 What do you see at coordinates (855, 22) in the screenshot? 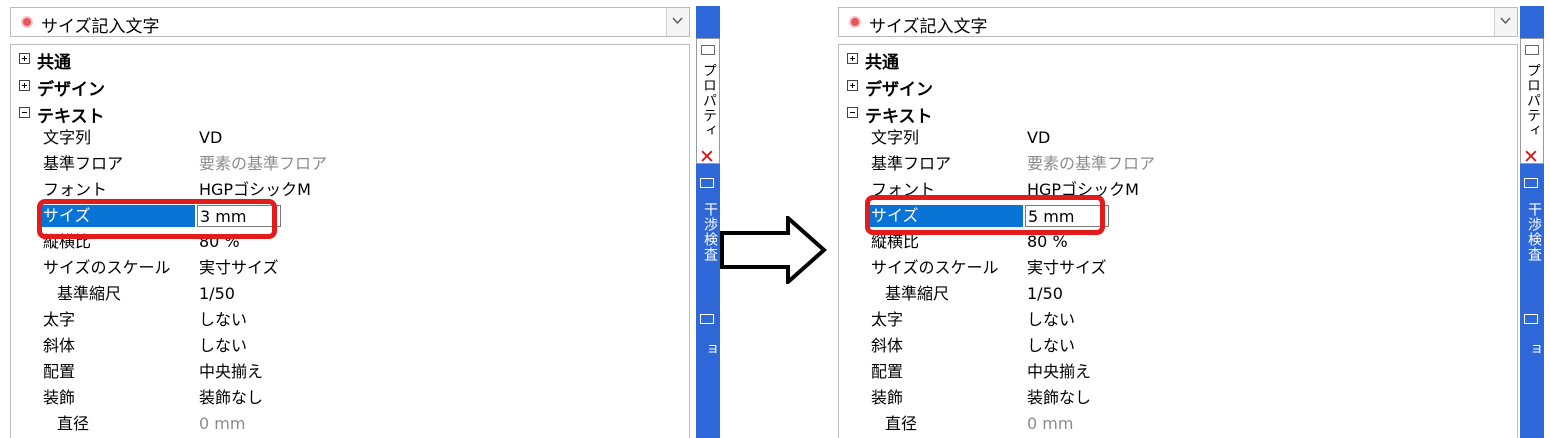
I see `selector-dot-icon` at bounding box center [855, 22].